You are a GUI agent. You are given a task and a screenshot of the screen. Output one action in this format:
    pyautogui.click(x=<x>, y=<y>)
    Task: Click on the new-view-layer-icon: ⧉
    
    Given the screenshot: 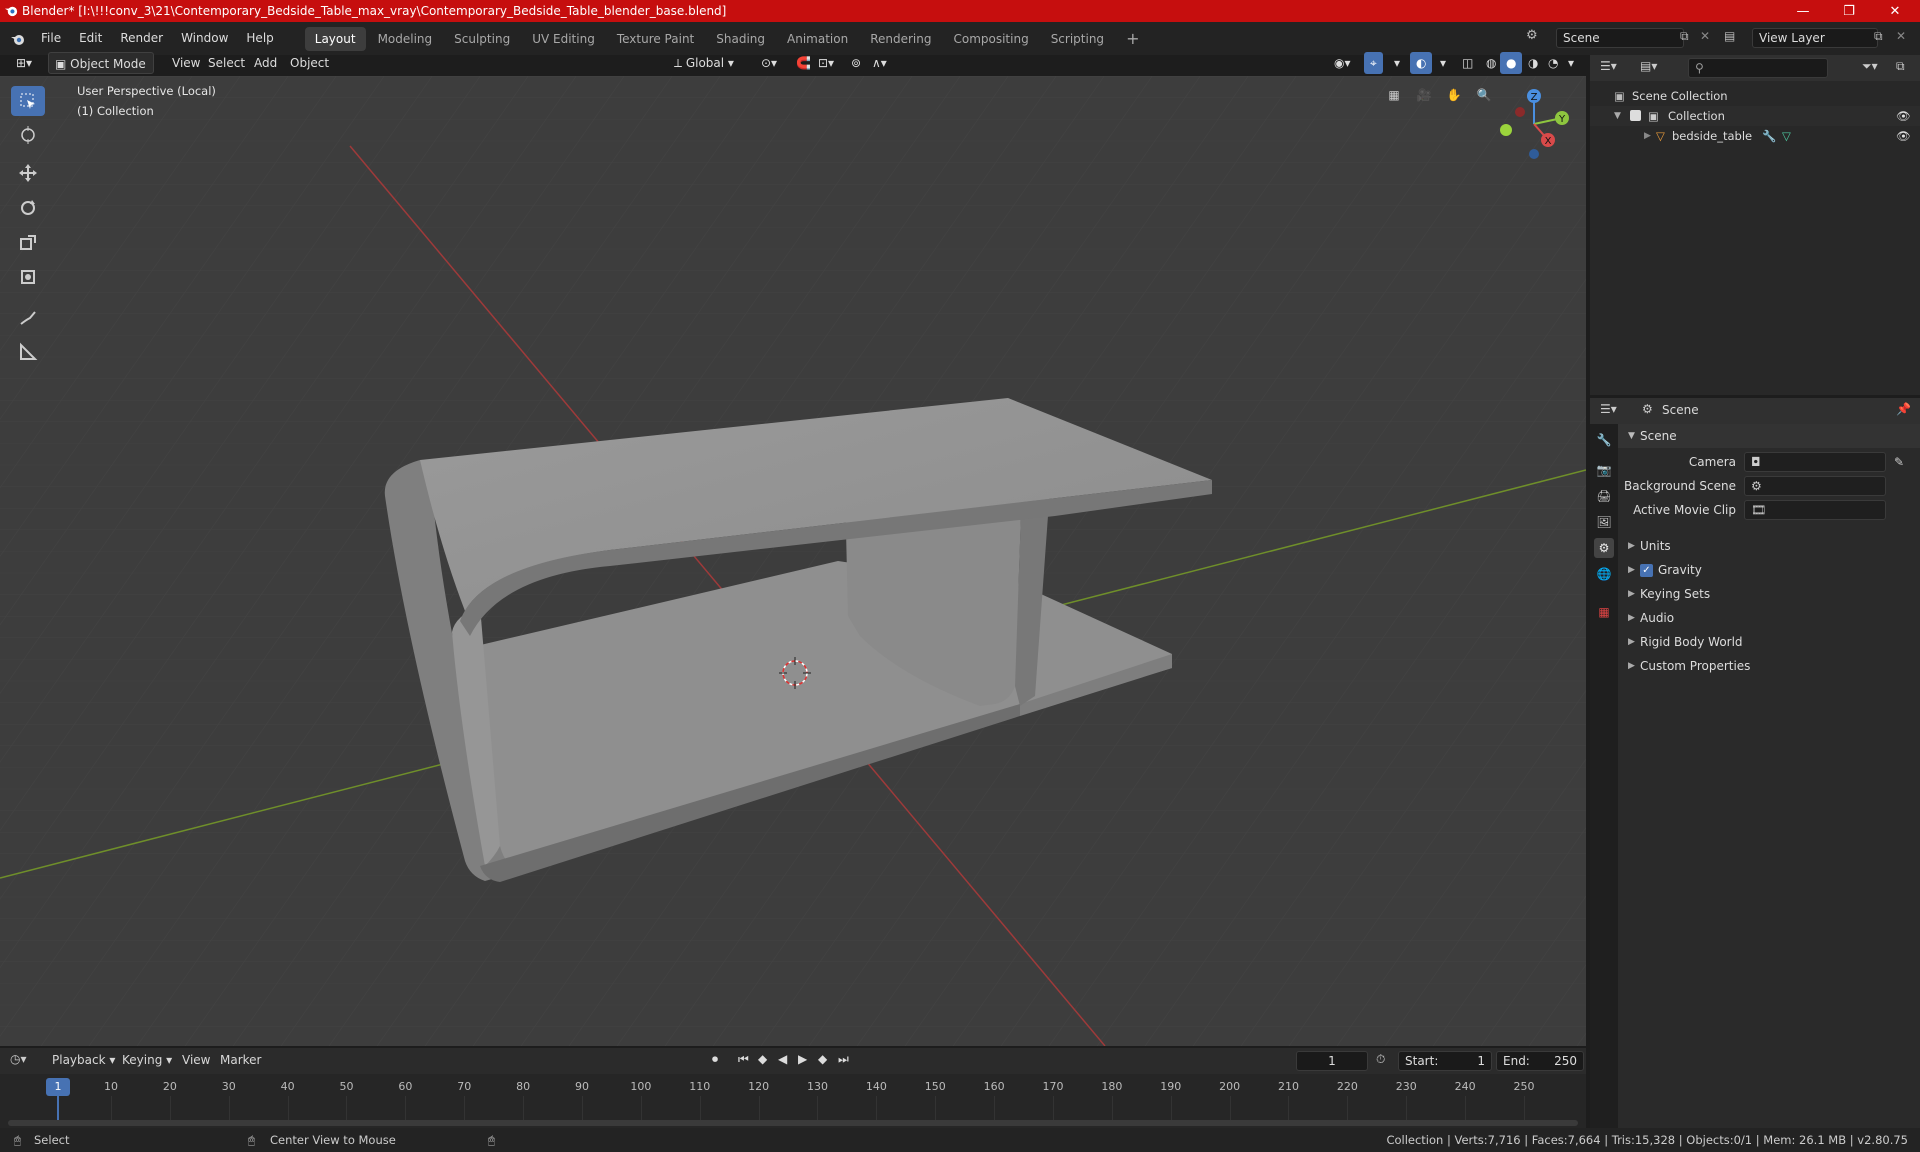 What is the action you would take?
    pyautogui.click(x=1878, y=36)
    